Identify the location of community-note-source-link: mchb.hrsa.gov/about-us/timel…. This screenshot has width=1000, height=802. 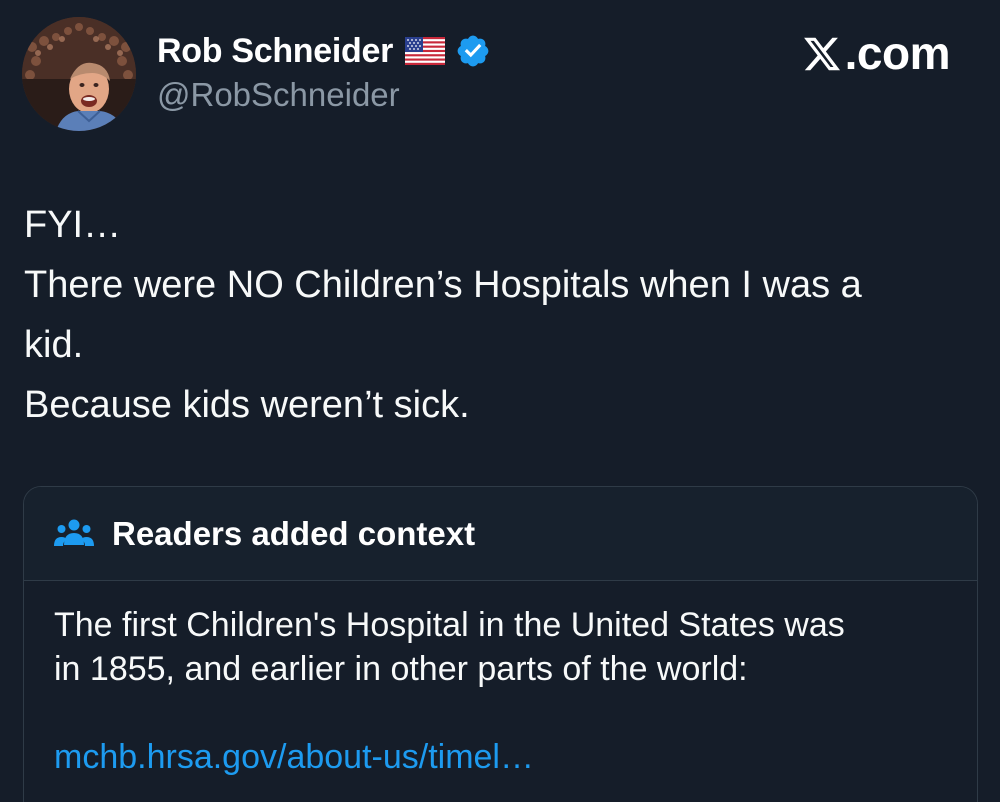
(500, 757).